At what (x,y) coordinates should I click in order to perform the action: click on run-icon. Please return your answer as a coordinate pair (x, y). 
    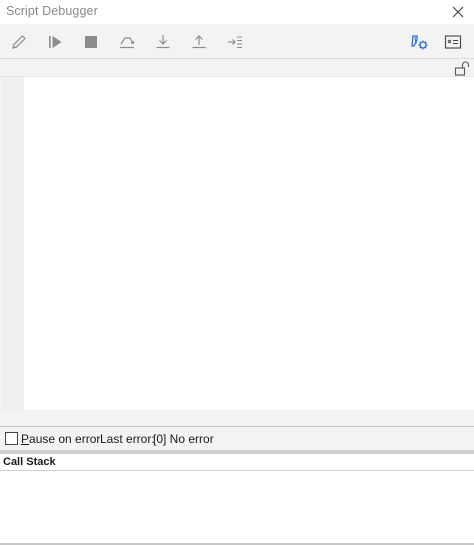
    Looking at the image, I should click on (55, 42).